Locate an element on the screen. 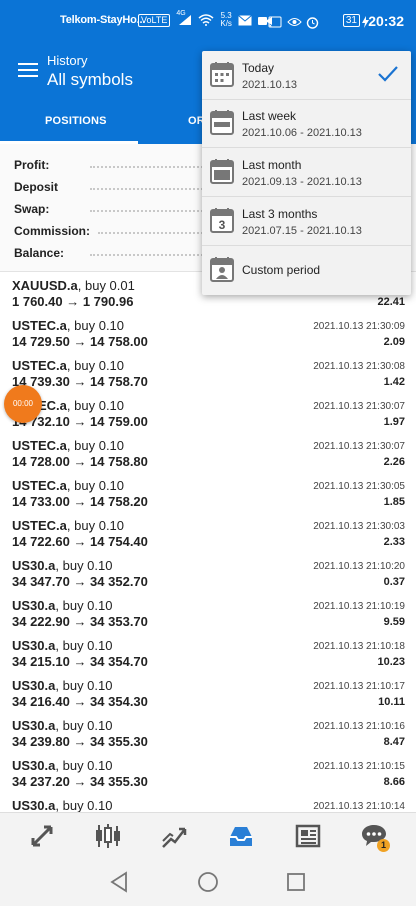 This screenshot has height=906, width=416. trade-profit: 9.59 is located at coordinates (394, 622).